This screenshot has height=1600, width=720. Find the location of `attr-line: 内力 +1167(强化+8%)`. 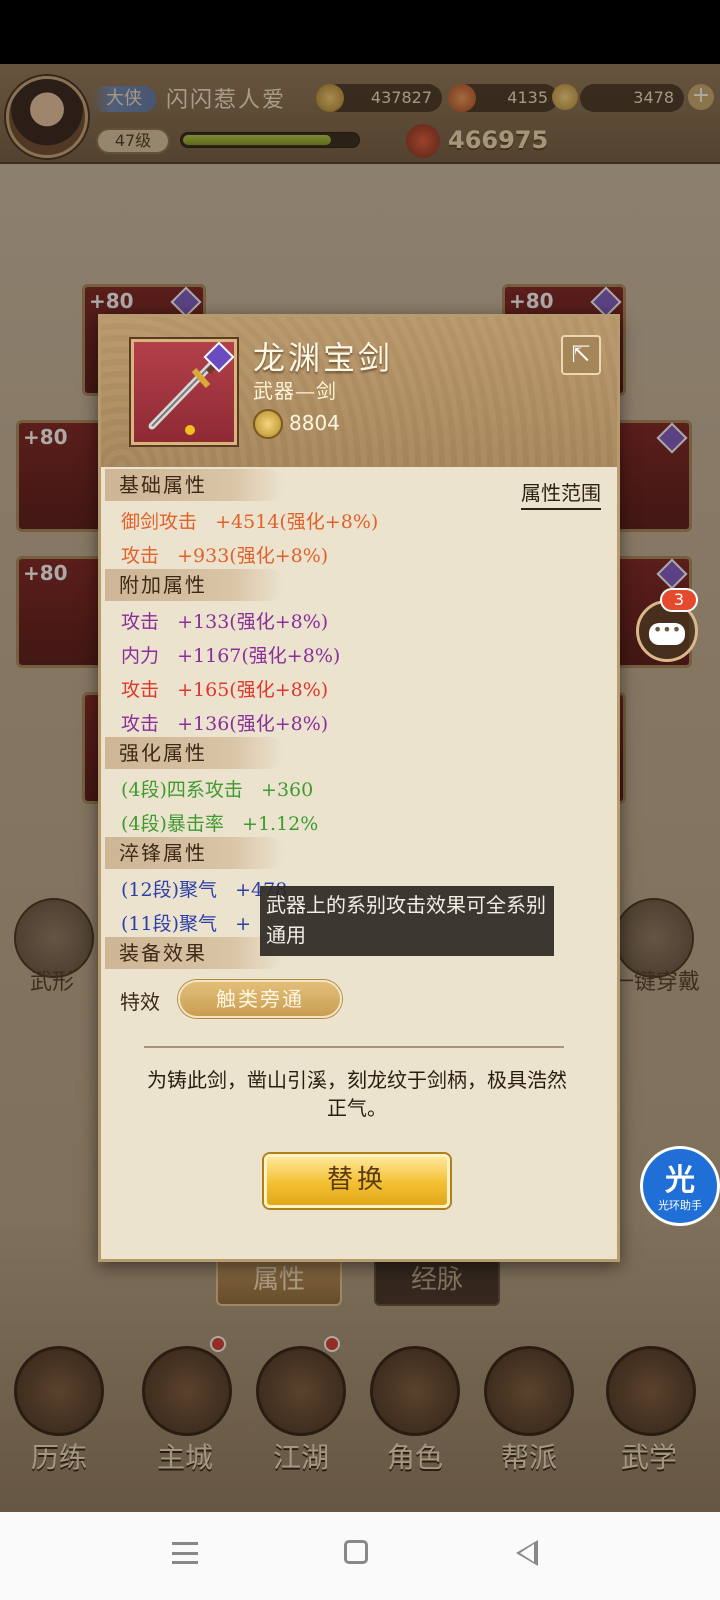

attr-line: 内力 +1167(强化+8%) is located at coordinates (231, 656).